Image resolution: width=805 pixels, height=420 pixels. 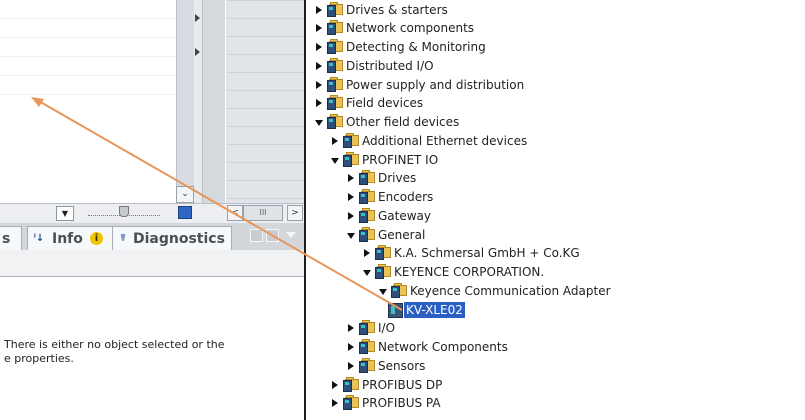 I want to click on panel-menu-icon, so click(x=291, y=235).